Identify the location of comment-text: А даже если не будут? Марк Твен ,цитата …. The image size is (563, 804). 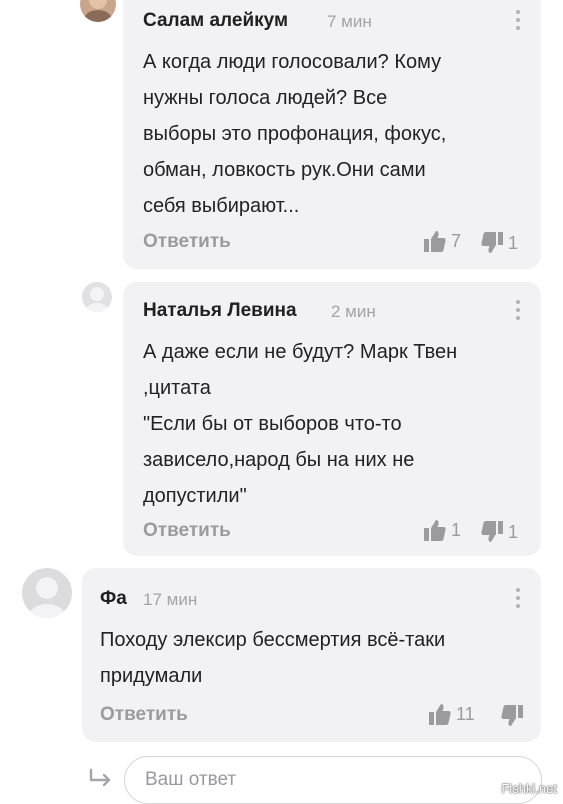
(300, 424).